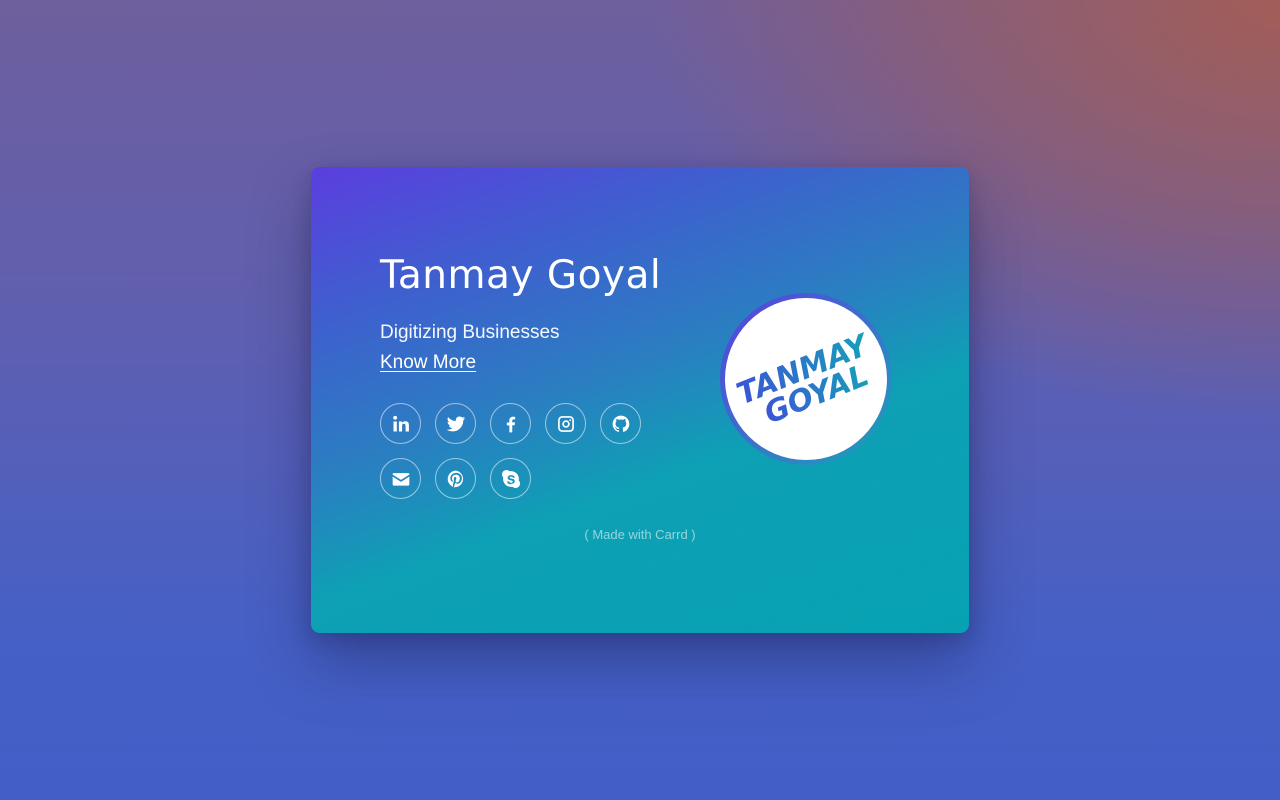 This screenshot has width=1280, height=800. What do you see at coordinates (470, 332) in the screenshot?
I see `profile-tagline: Digitizing Businesses` at bounding box center [470, 332].